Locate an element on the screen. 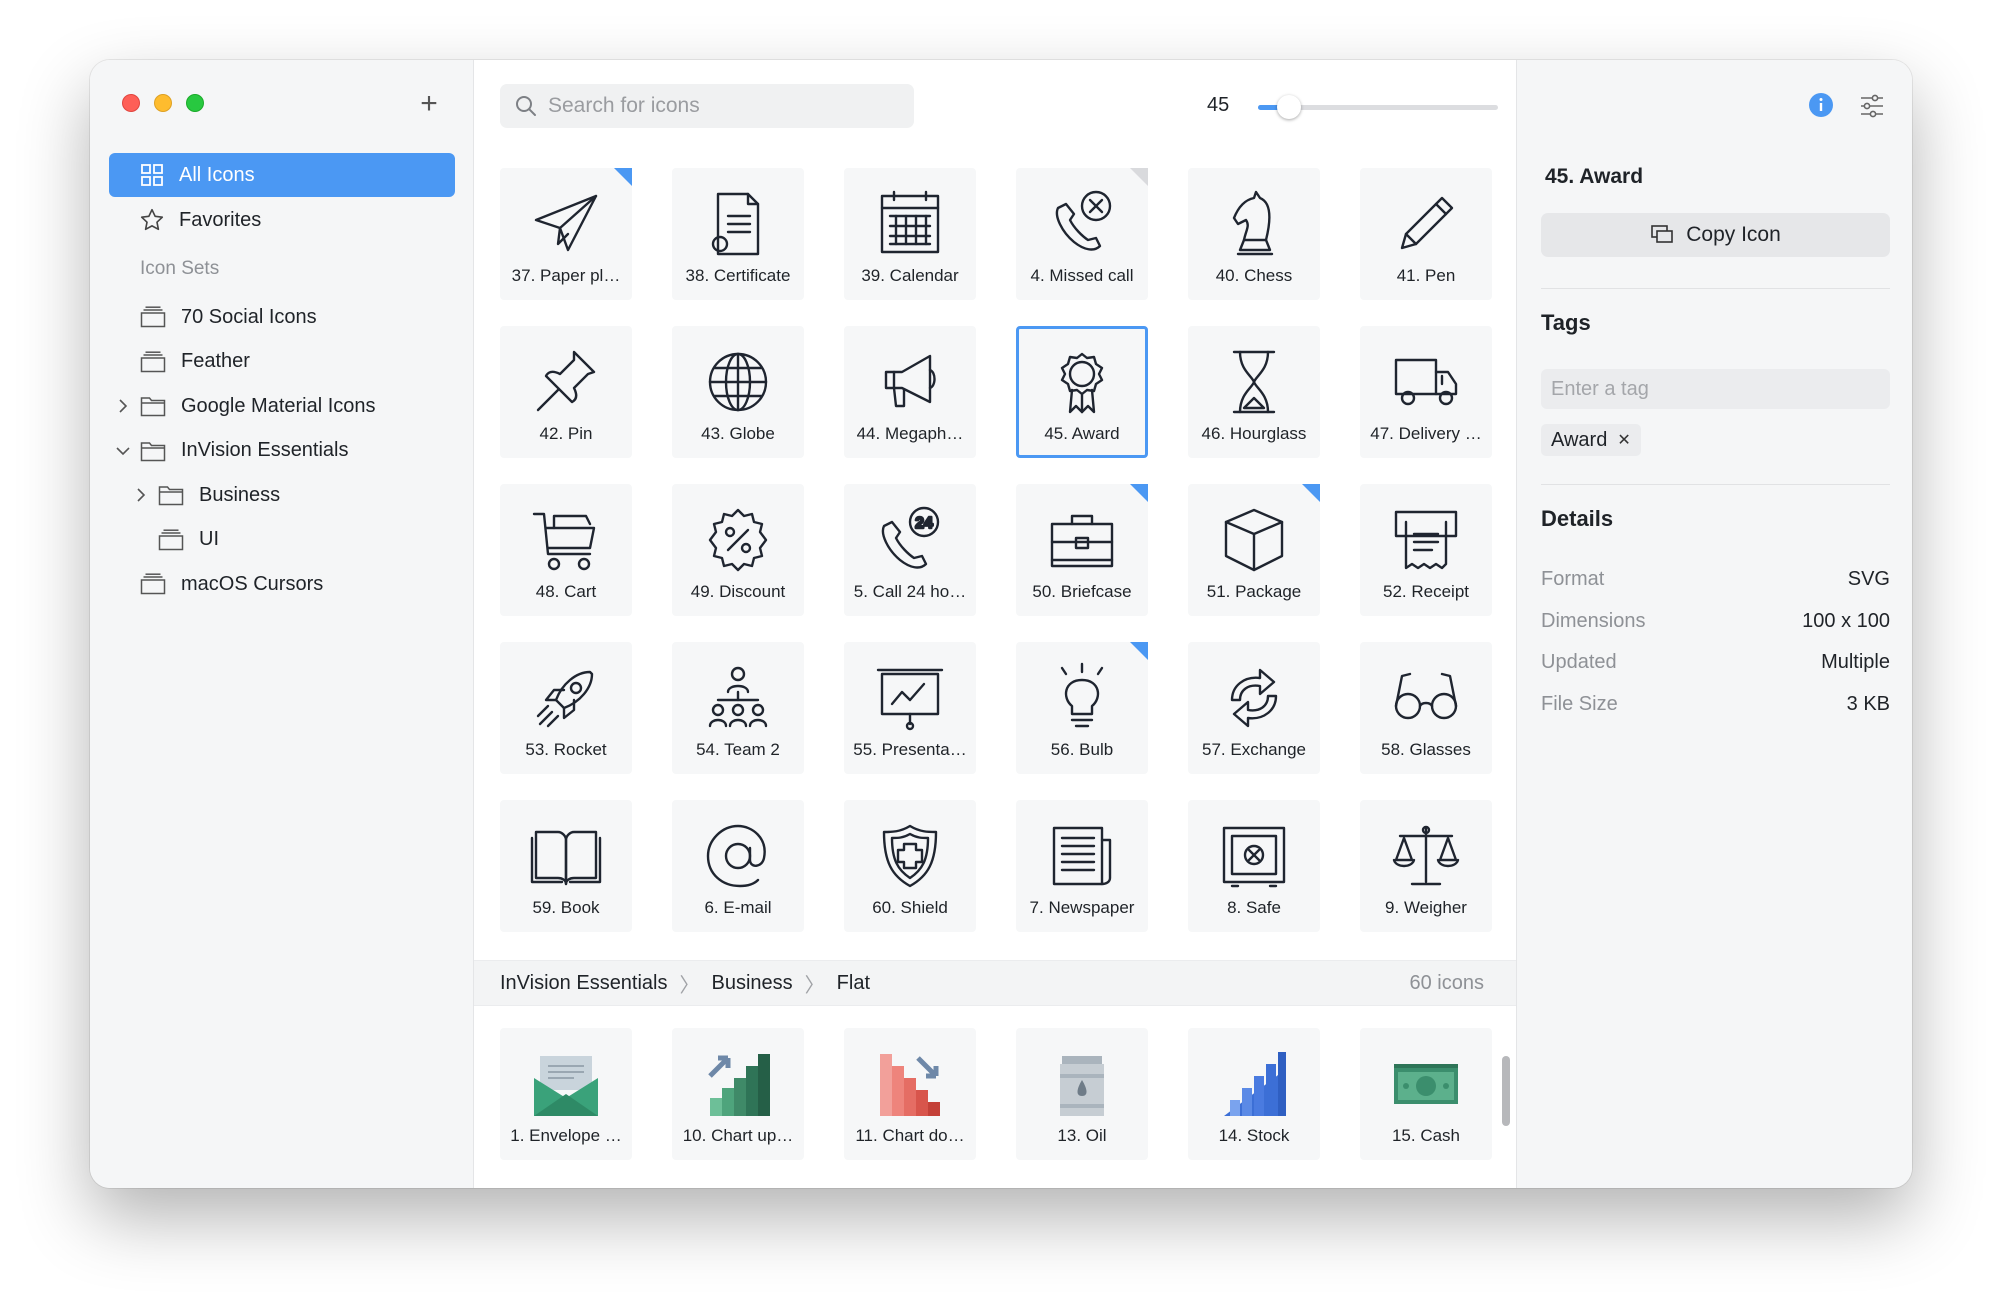 The width and height of the screenshot is (2000, 1306). sidebar-set-invision-essentials: InVision Essentials is located at coordinates (282, 451).